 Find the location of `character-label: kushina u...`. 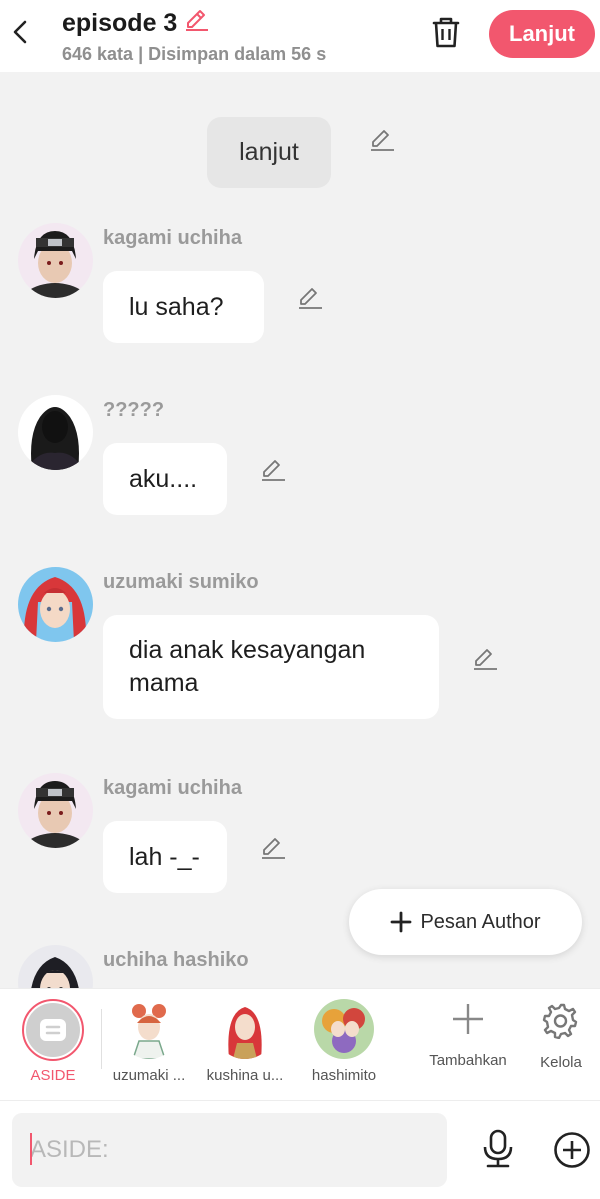

character-label: kushina u... is located at coordinates (245, 1075).